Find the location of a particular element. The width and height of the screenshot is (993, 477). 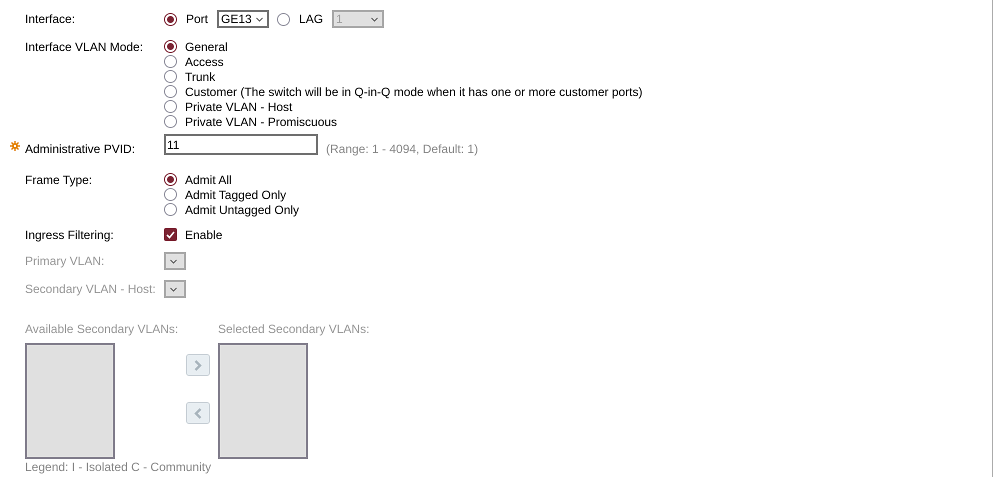

radio-label: Admit All is located at coordinates (208, 180).